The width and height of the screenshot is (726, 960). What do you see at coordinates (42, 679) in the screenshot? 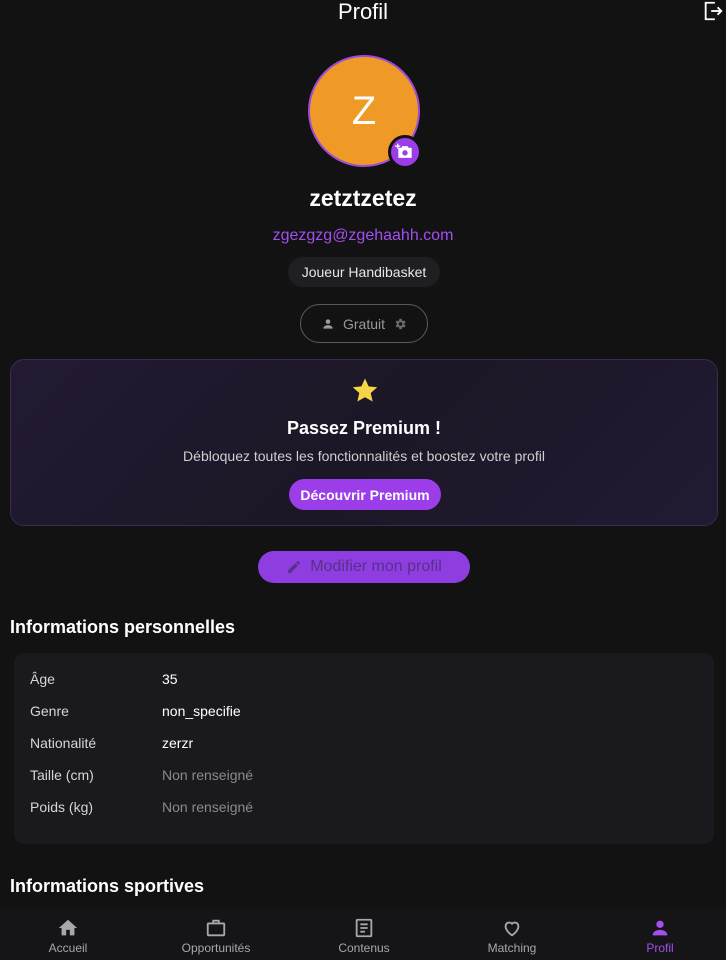
I see `info-label: Âge` at bounding box center [42, 679].